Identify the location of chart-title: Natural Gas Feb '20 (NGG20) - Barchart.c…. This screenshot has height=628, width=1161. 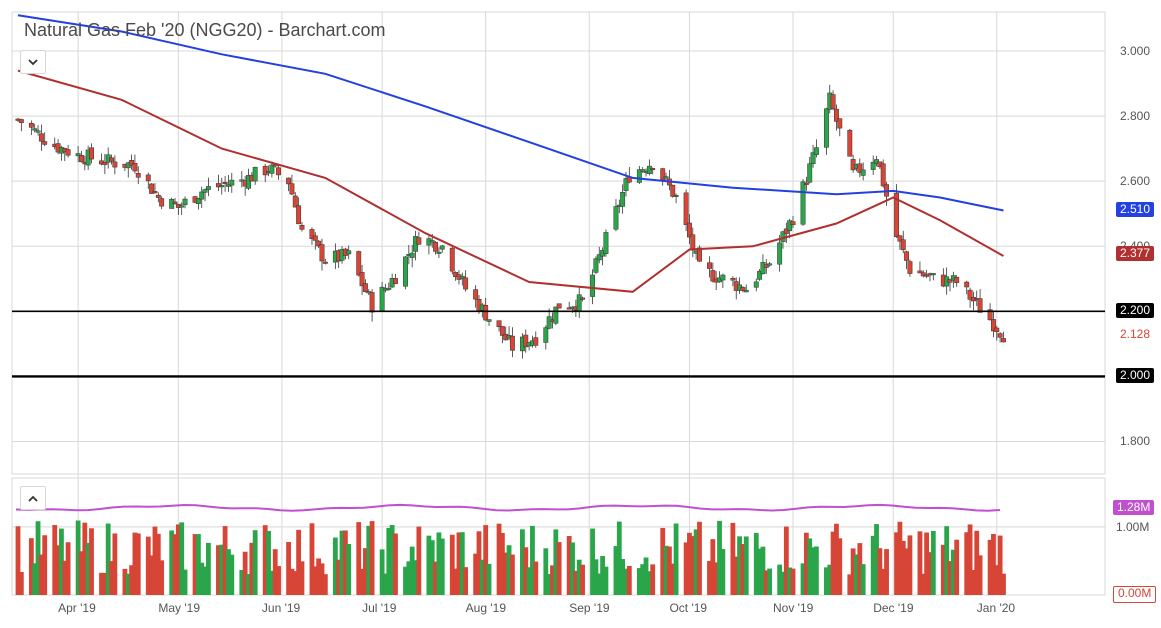
(205, 30).